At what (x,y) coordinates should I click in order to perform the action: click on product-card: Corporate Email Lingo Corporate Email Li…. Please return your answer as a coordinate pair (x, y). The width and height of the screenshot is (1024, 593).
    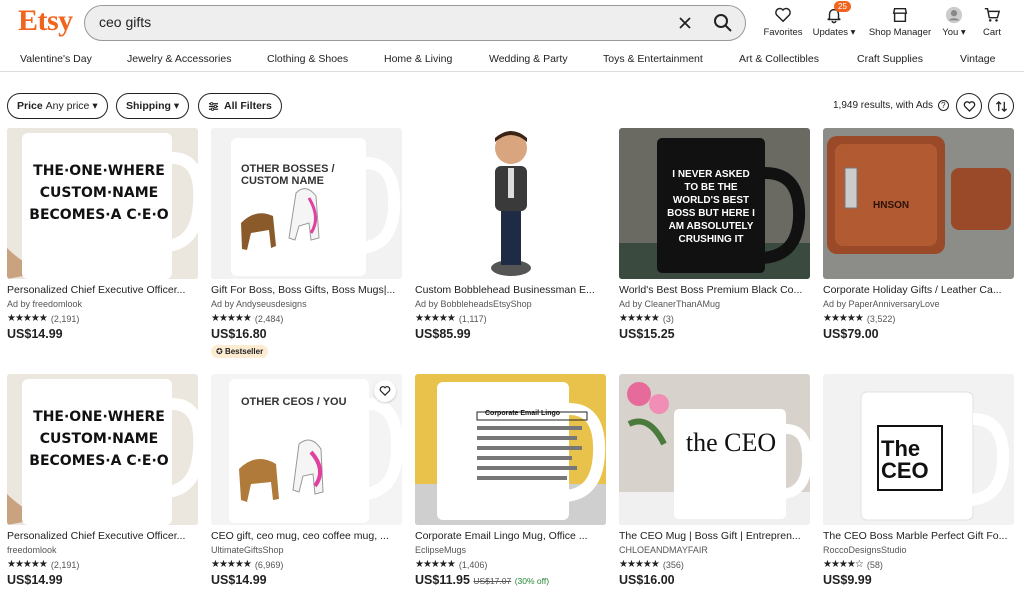
    Looking at the image, I should click on (510, 480).